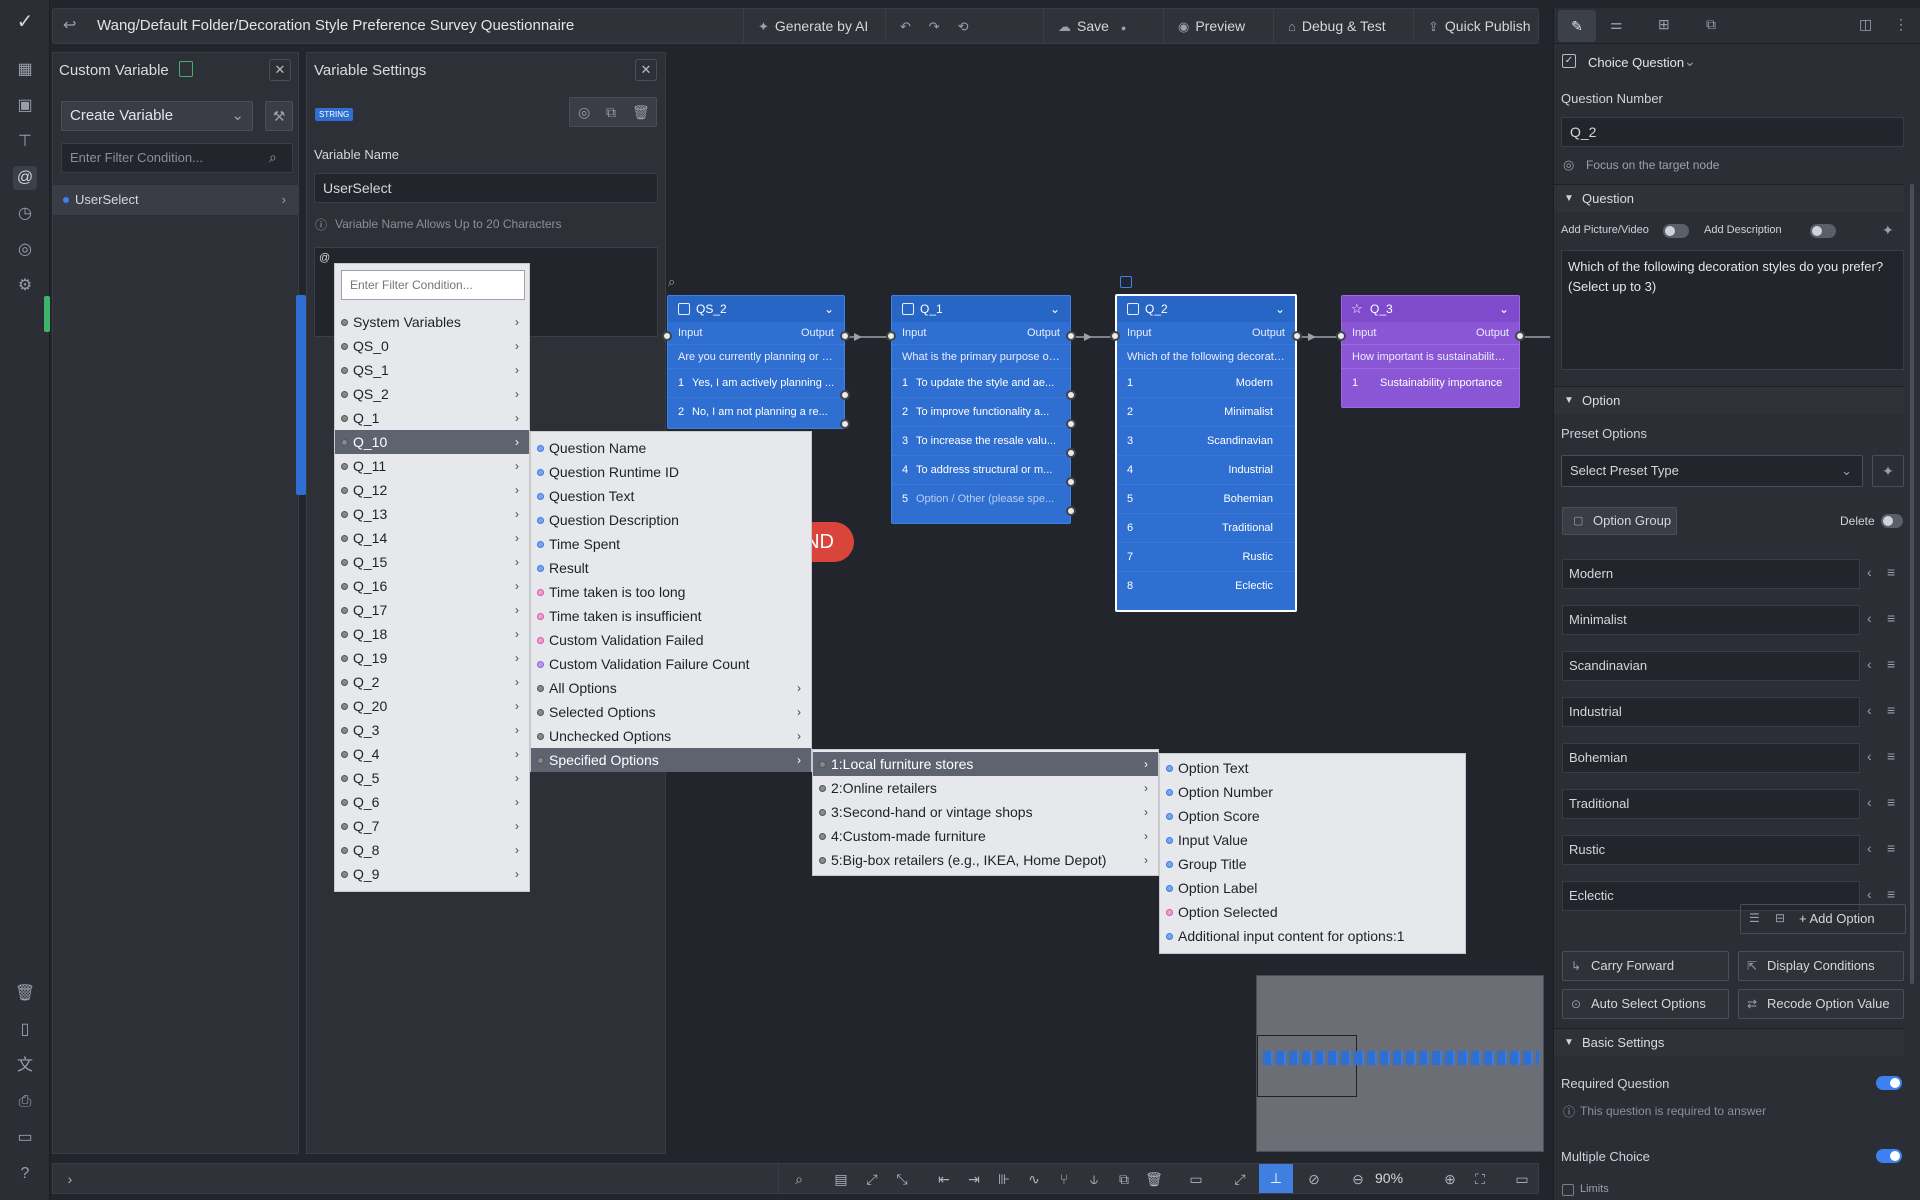  What do you see at coordinates (1004, 1179) in the screenshot?
I see `distribute-icon: ⊪` at bounding box center [1004, 1179].